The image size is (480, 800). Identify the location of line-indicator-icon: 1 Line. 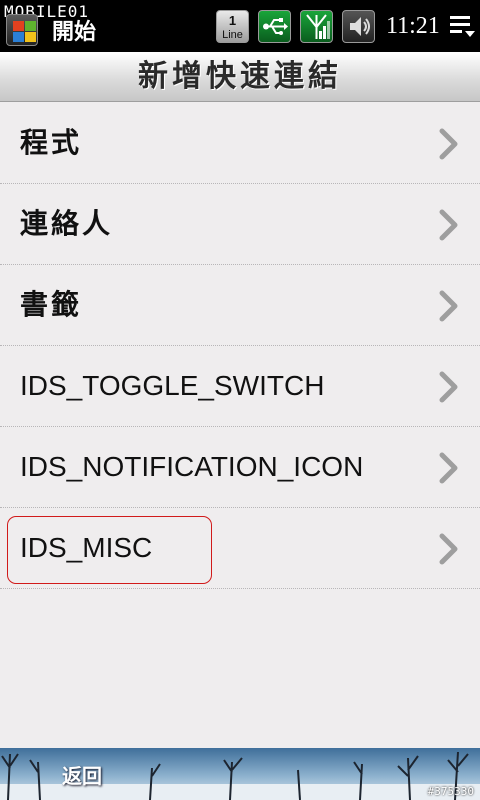
(232, 26).